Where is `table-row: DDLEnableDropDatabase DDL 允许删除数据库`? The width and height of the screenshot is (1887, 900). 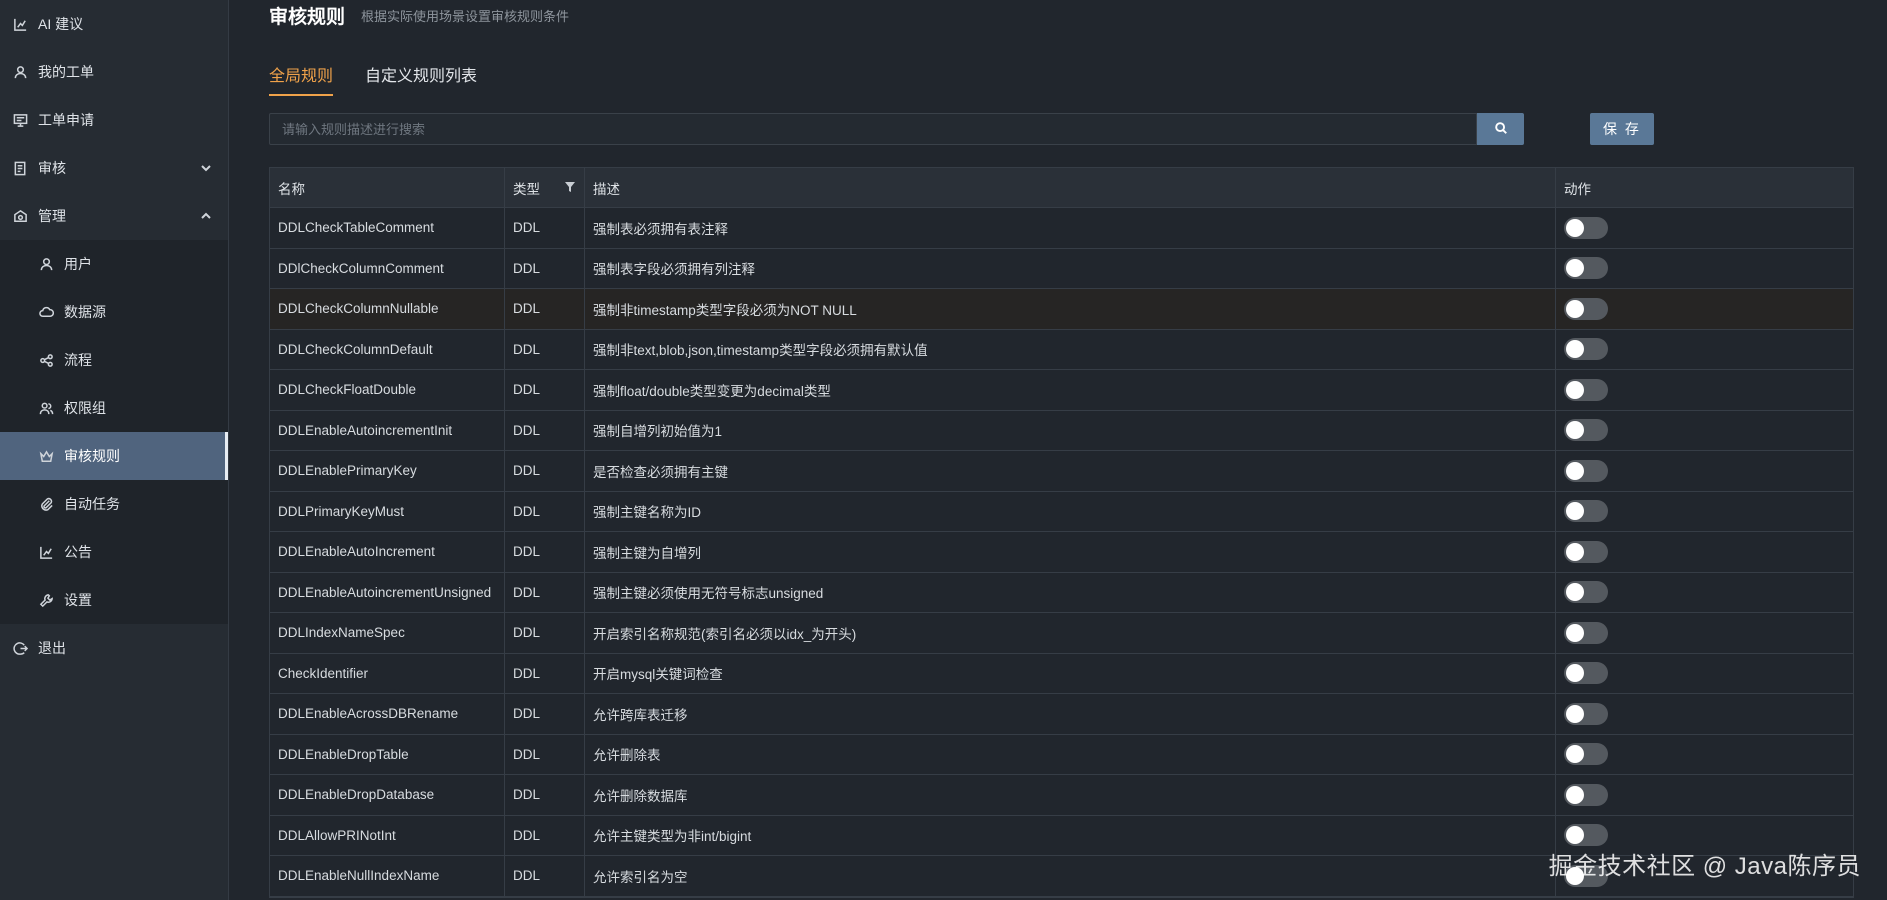
table-row: DDLEnableDropDatabase DDL 允许删除数据库 is located at coordinates (1061, 795).